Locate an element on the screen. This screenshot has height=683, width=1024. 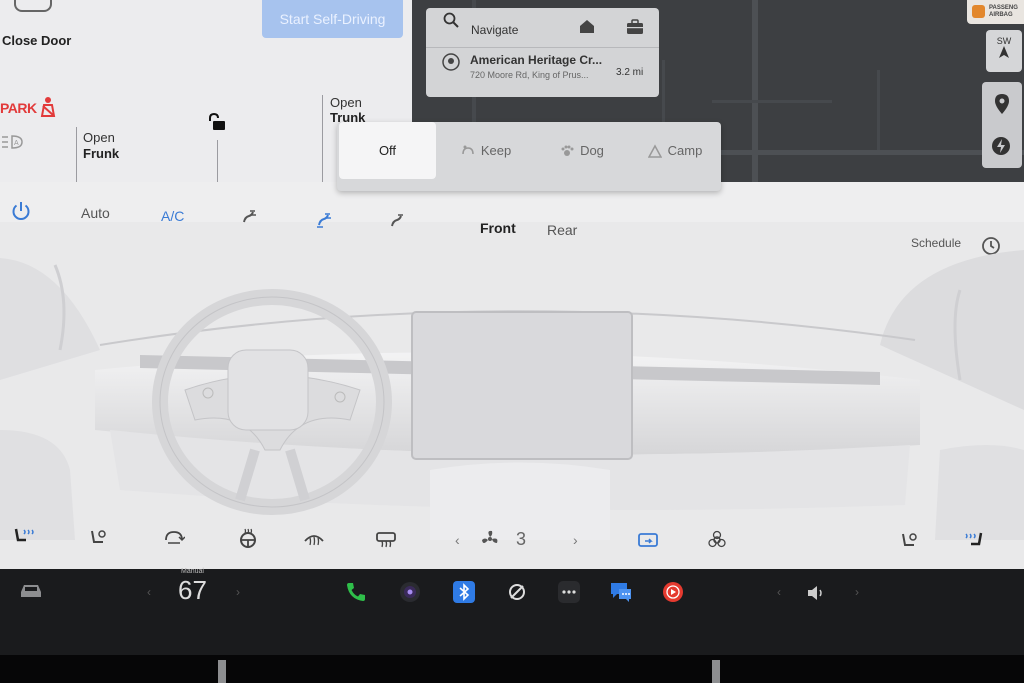
compass-arrow-icon is located at coordinates (1004, 52).